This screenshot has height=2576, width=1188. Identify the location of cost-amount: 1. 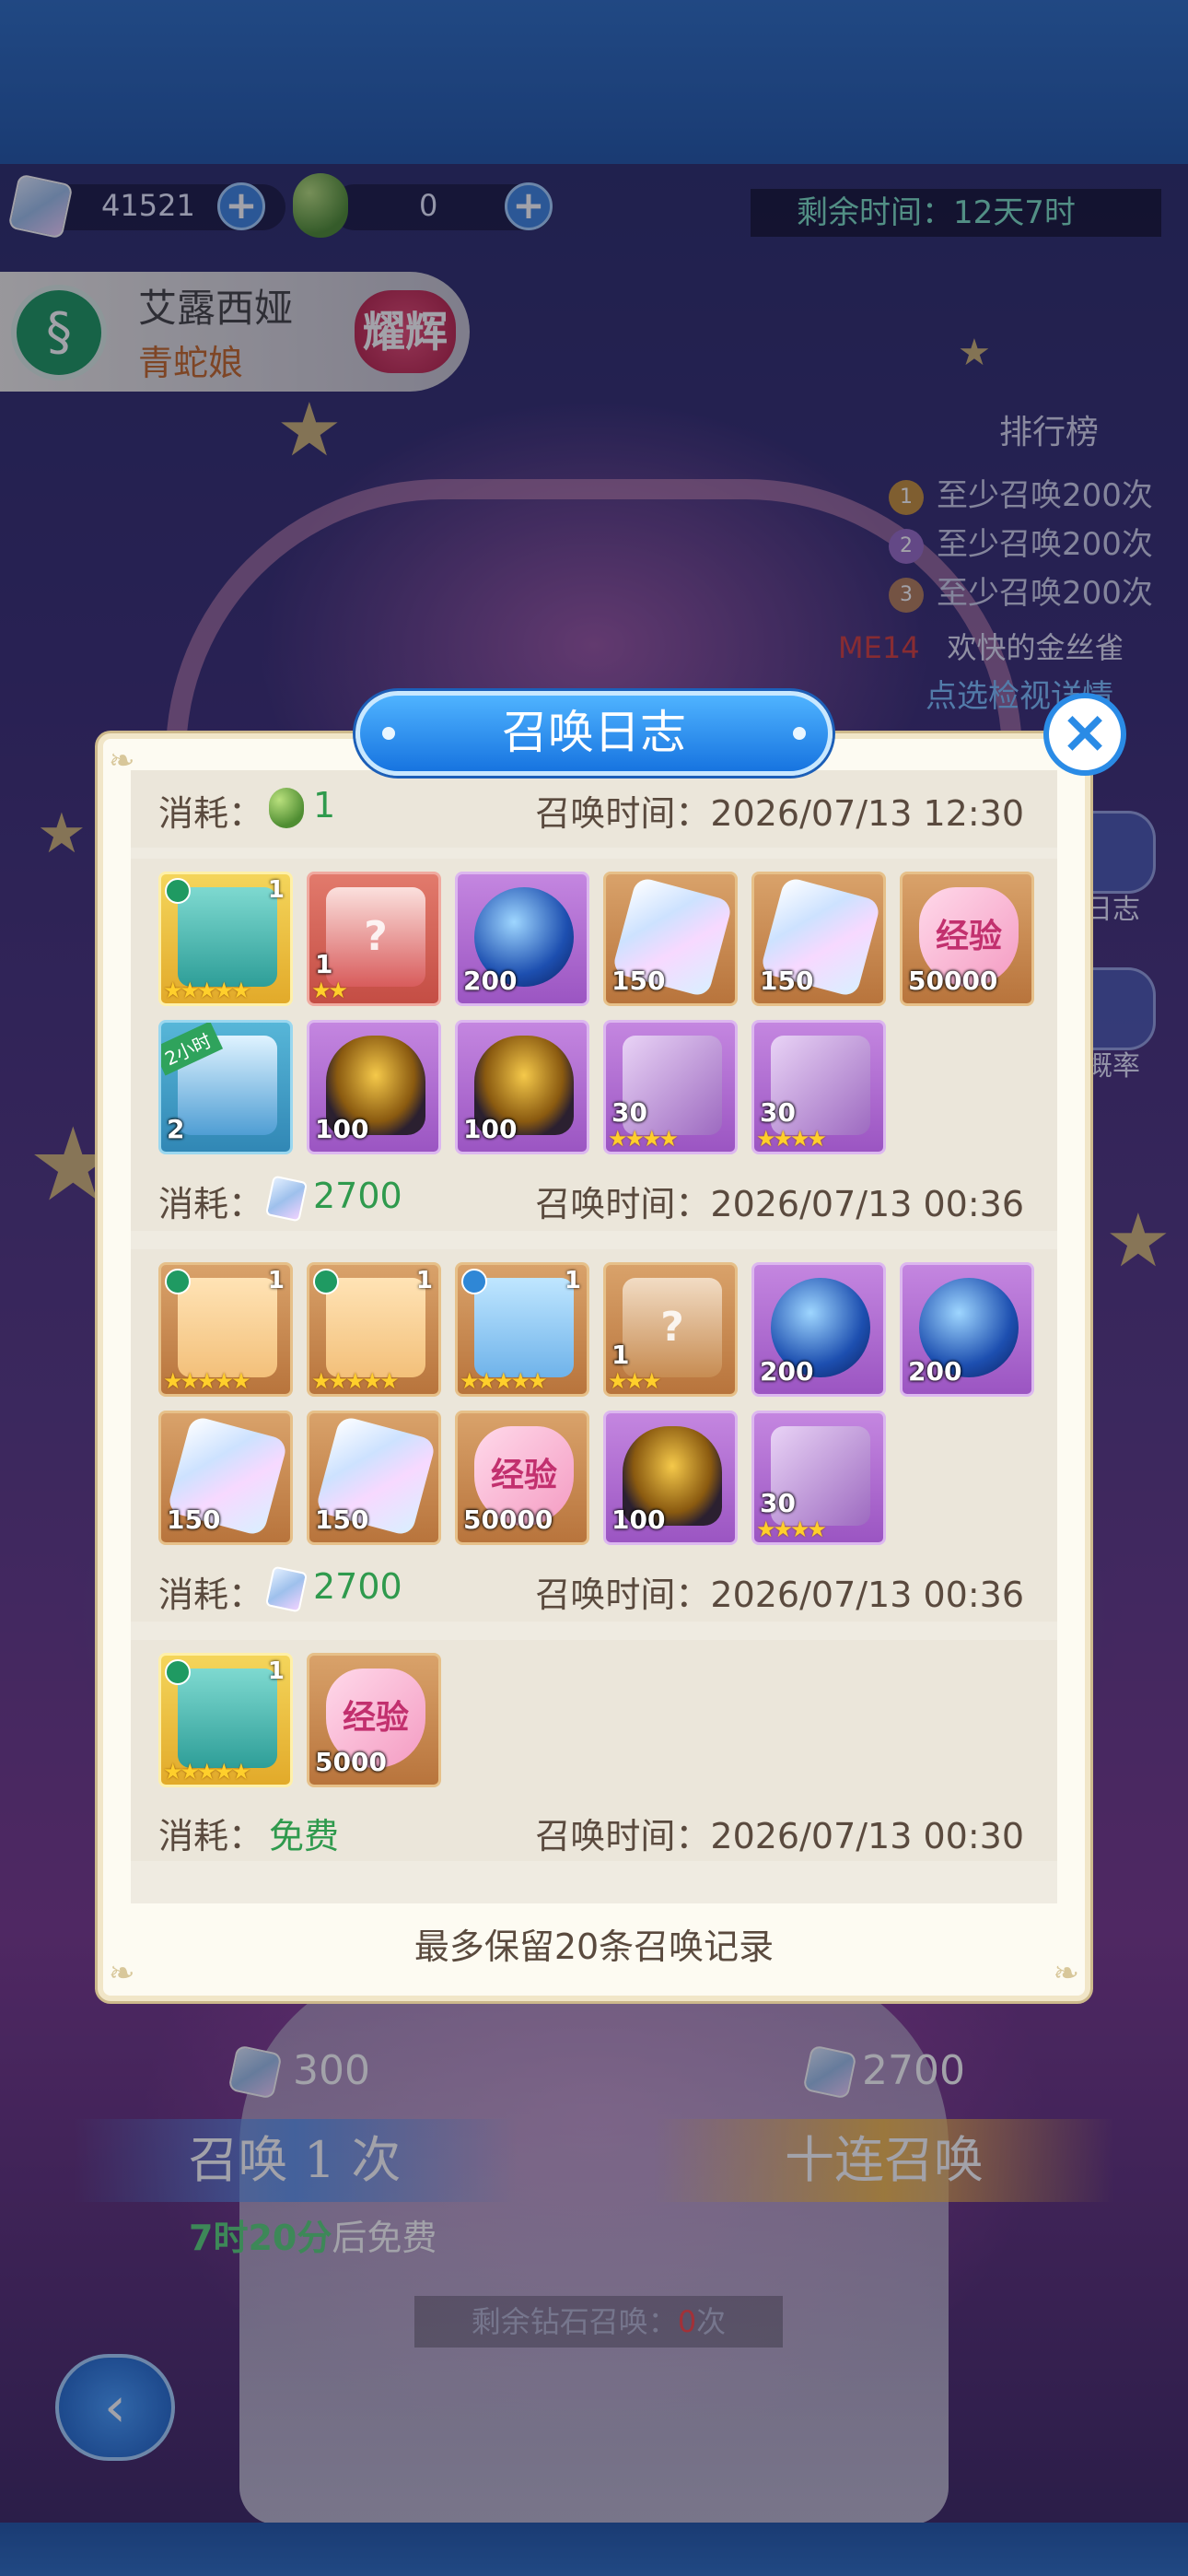
(324, 805).